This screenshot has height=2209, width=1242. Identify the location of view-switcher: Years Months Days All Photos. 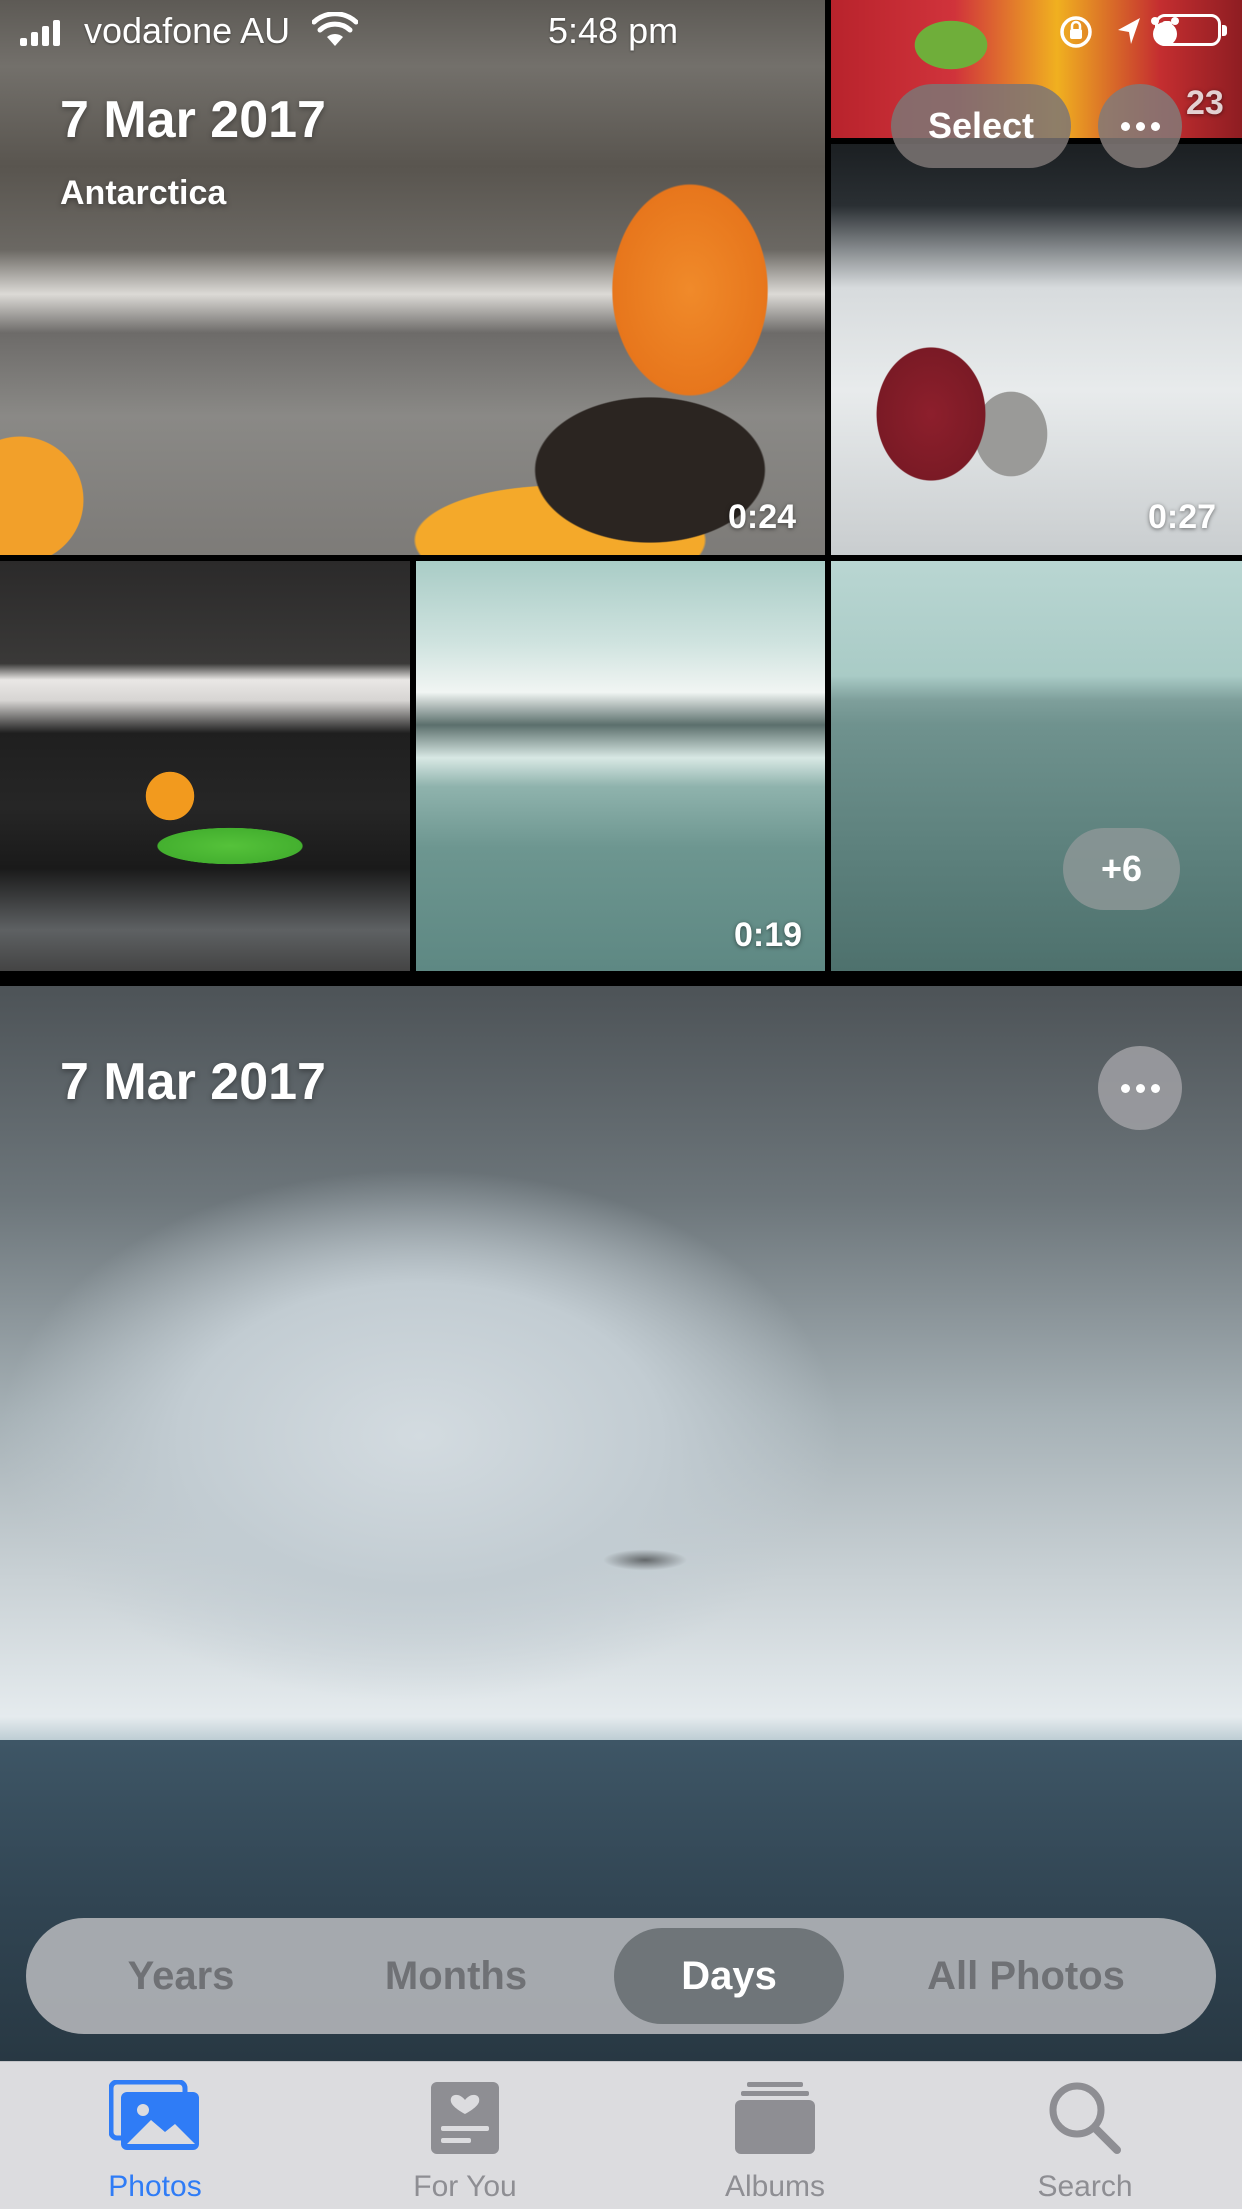
(621, 1976).